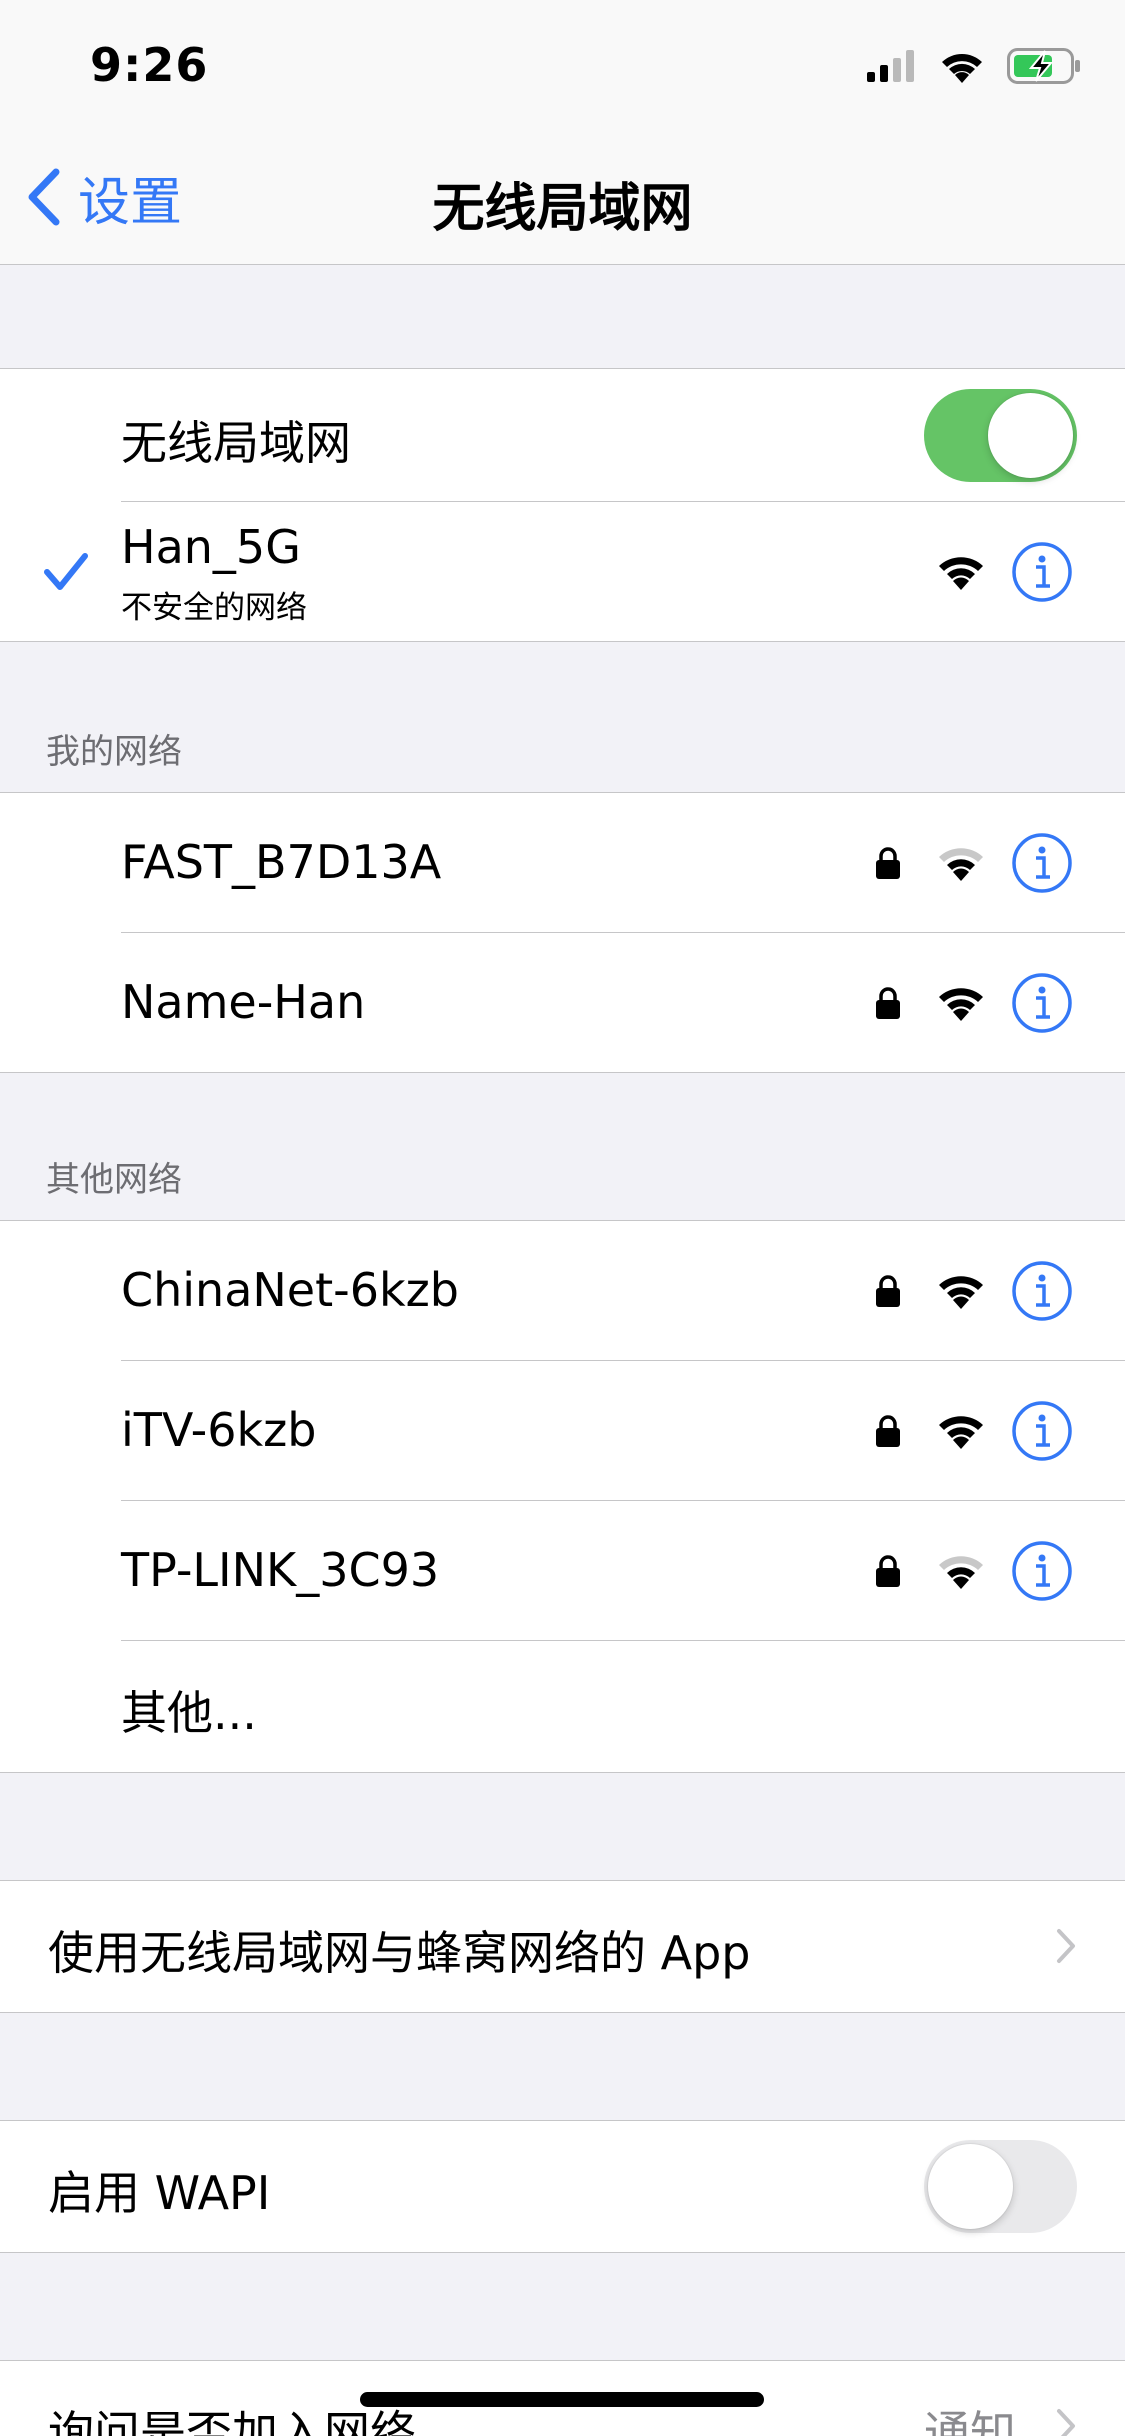 The image size is (1125, 2436). I want to click on status-icons, so click(974, 66).